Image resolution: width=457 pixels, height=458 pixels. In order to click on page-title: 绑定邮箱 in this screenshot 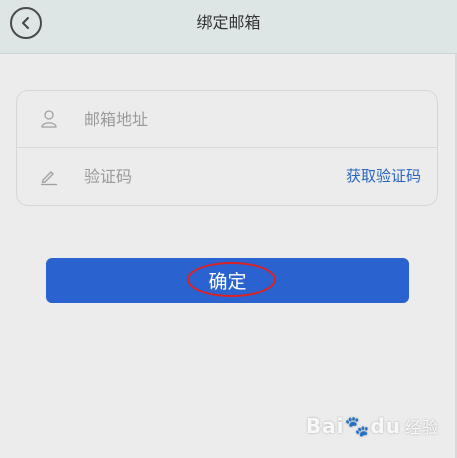, I will do `click(228, 22)`.